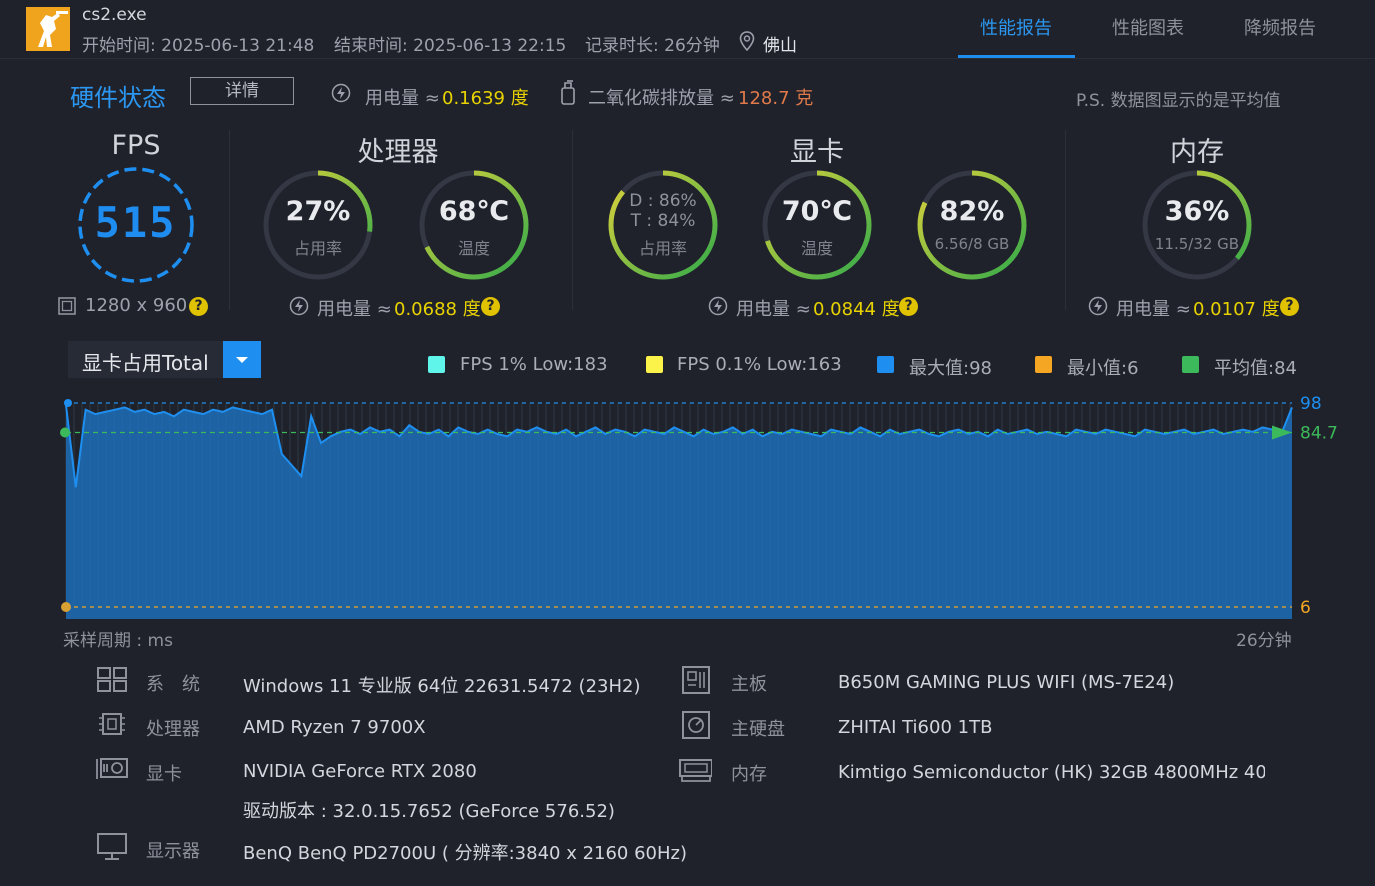 Image resolution: width=1375 pixels, height=886 pixels. Describe the element at coordinates (173, 851) in the screenshot. I see `monitor-key: 显示器` at that location.